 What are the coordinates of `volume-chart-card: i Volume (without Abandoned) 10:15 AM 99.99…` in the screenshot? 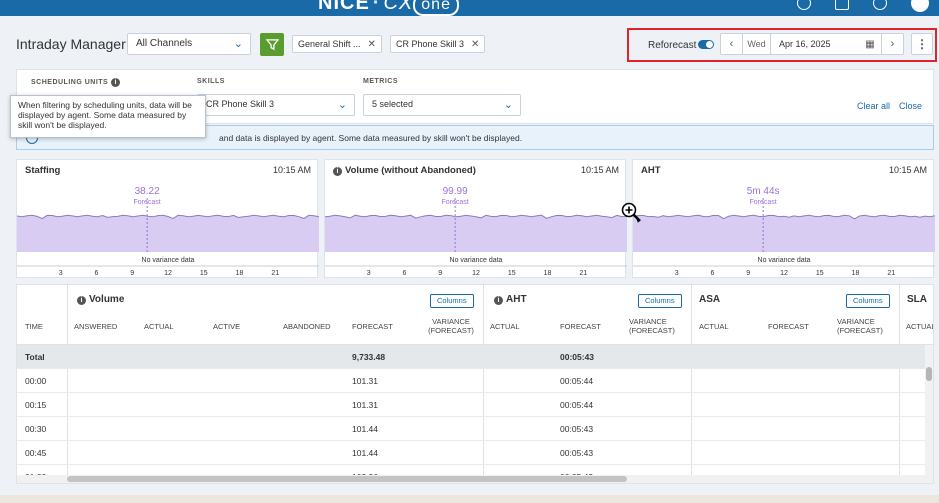 It's located at (475, 218).